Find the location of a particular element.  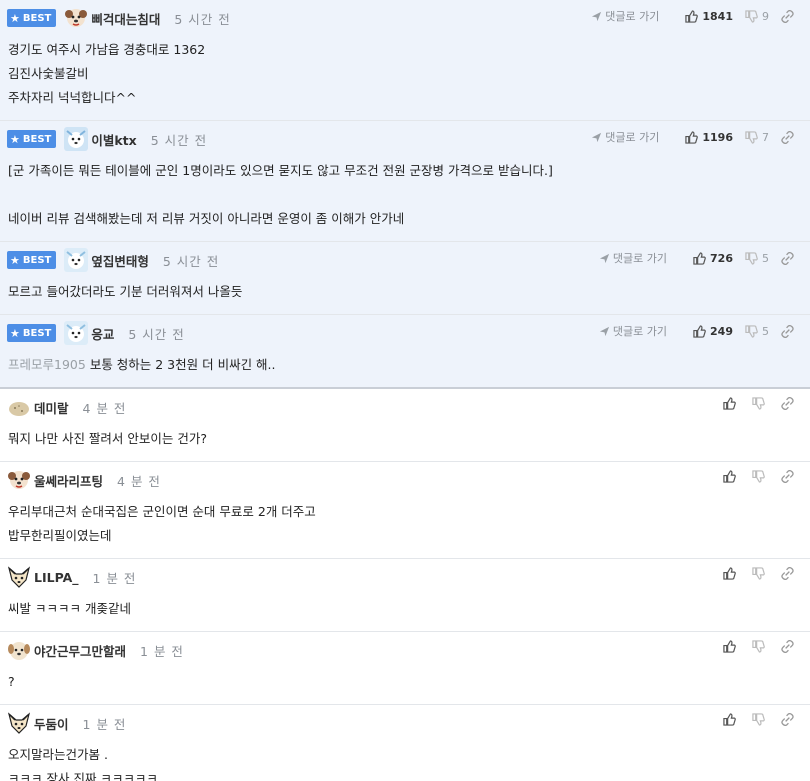

nickname: 데미랄 is located at coordinates (51, 407).